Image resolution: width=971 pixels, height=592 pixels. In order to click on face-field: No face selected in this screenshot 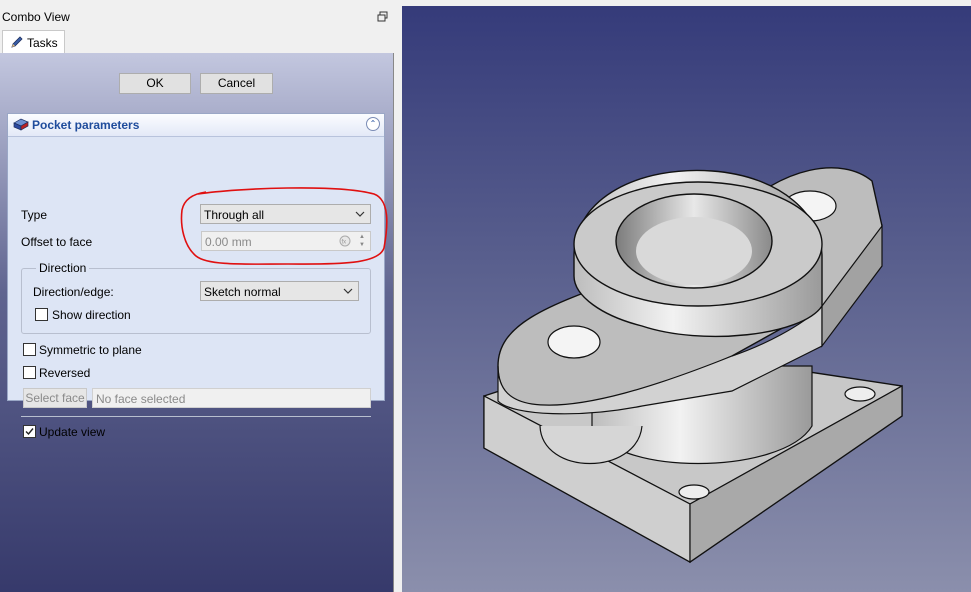, I will do `click(231, 398)`.